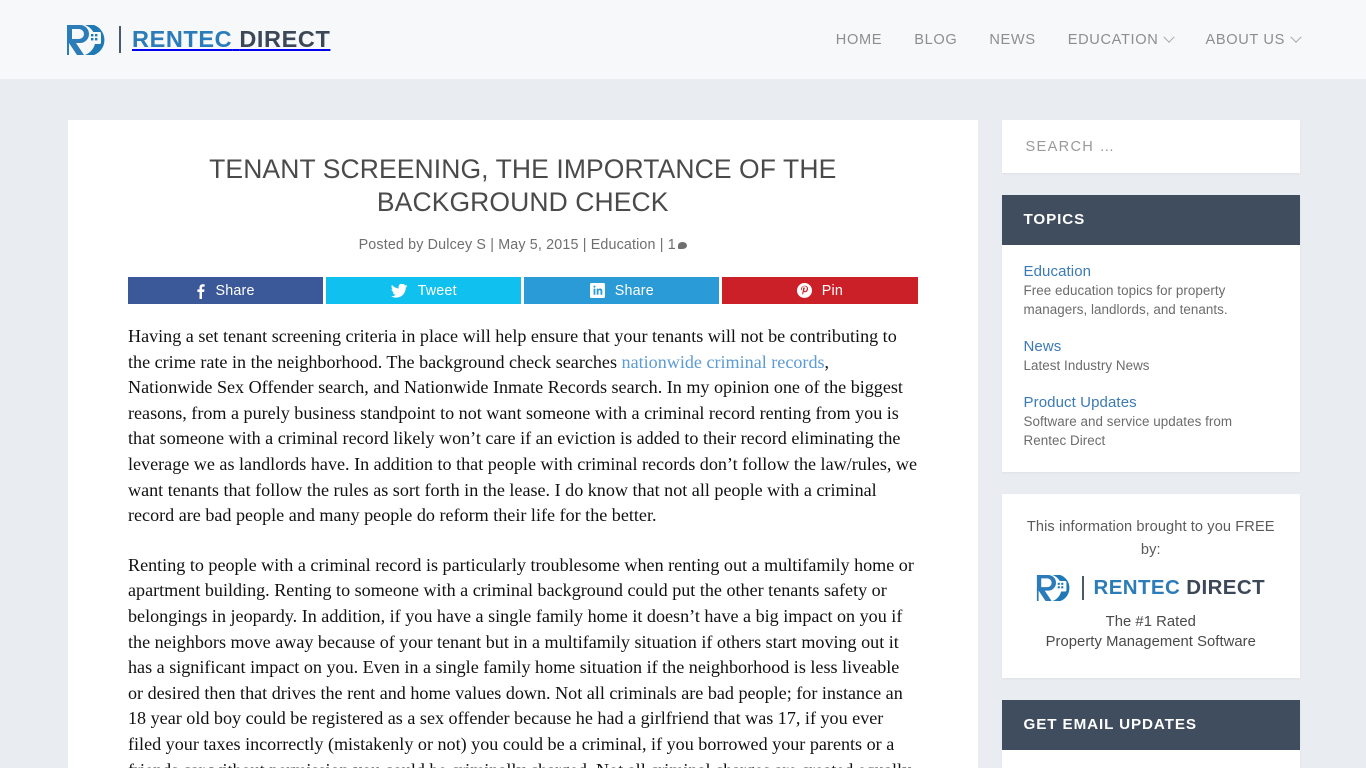 The width and height of the screenshot is (1366, 768). Describe the element at coordinates (523, 290) in the screenshot. I see `social-share-row: Share Tweet Share Pin` at that location.